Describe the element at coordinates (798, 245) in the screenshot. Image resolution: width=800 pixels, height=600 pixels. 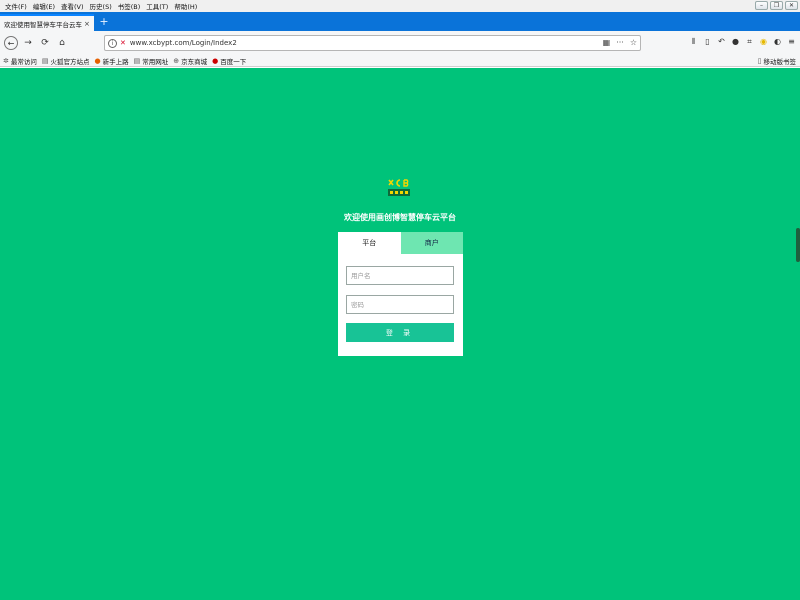
I see `side-scroll-handle` at that location.